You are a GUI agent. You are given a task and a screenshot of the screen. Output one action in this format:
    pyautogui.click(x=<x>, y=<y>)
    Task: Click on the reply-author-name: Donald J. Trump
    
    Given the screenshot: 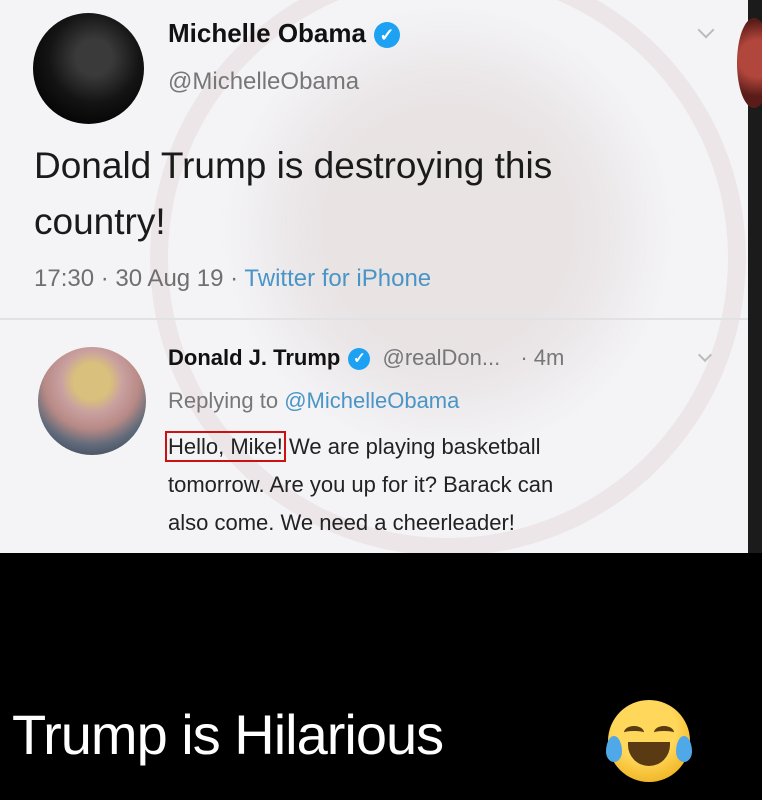 What is the action you would take?
    pyautogui.click(x=254, y=357)
    